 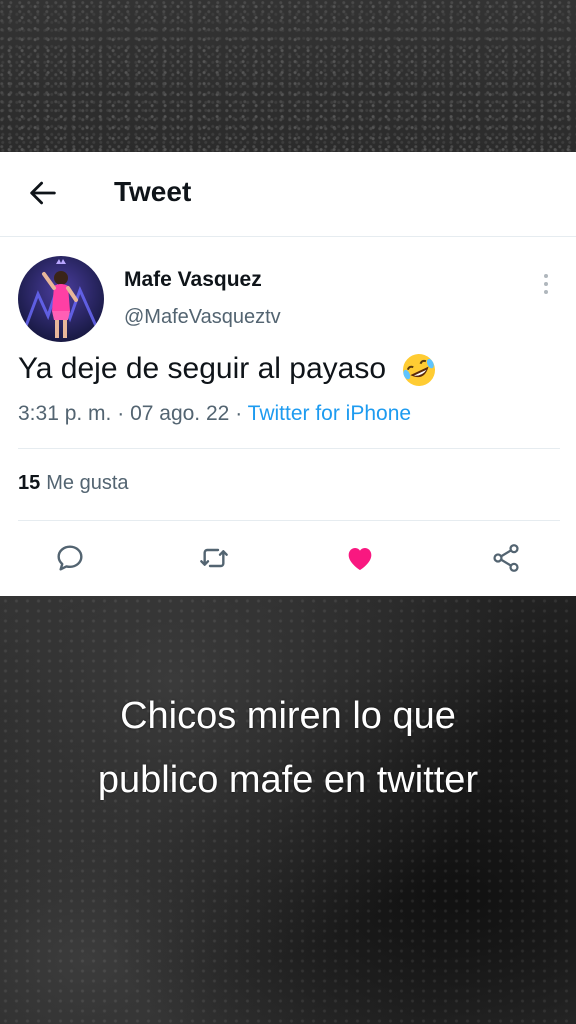 I want to click on likes-count: 15, so click(x=29, y=483).